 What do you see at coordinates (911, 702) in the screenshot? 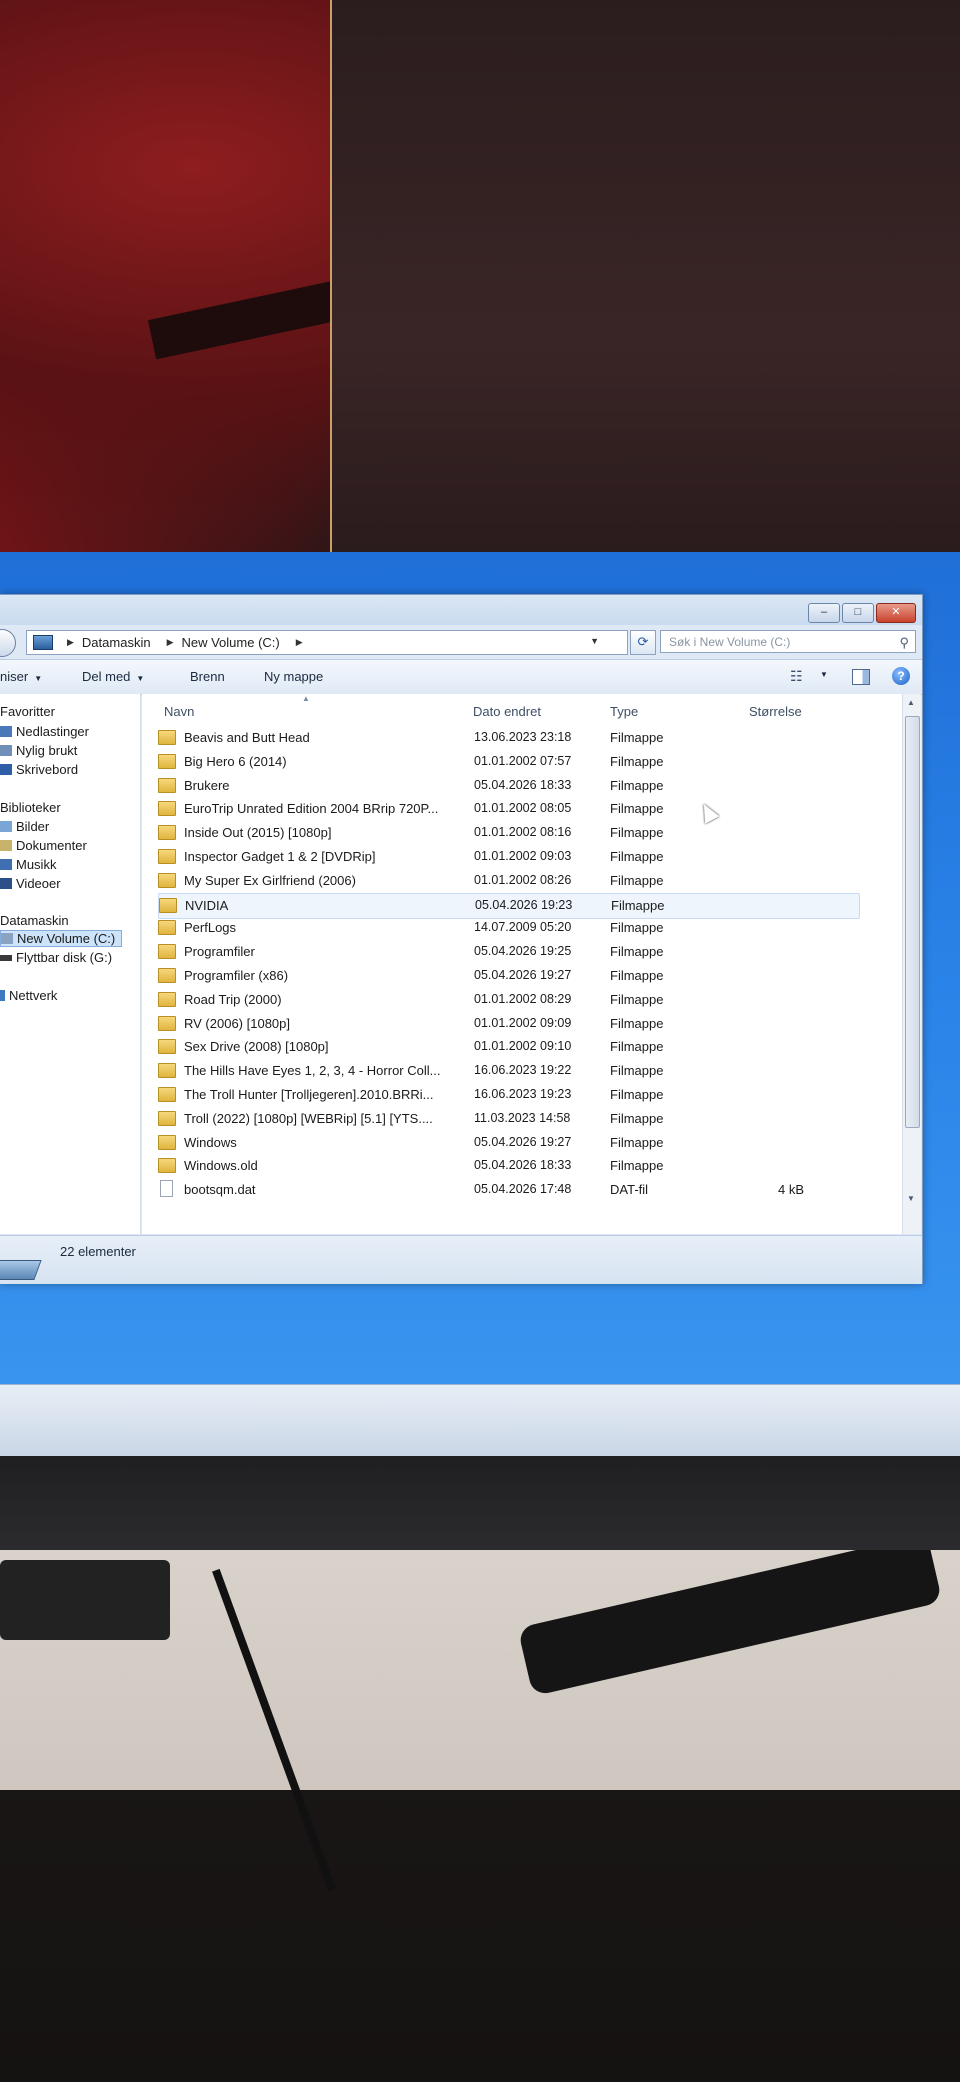
I see `scroll-up-icon: ▲` at bounding box center [911, 702].